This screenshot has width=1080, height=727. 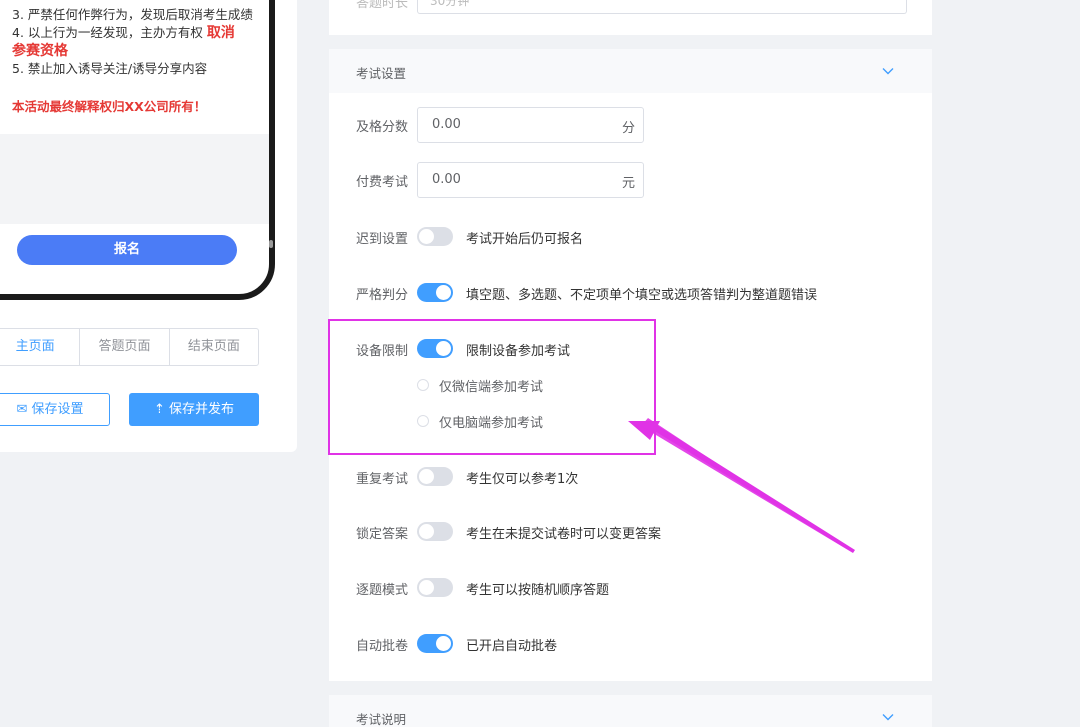 What do you see at coordinates (630, 644) in the screenshot?
I see `auto-grade-row: 自动批卷 已开启自动批卷` at bounding box center [630, 644].